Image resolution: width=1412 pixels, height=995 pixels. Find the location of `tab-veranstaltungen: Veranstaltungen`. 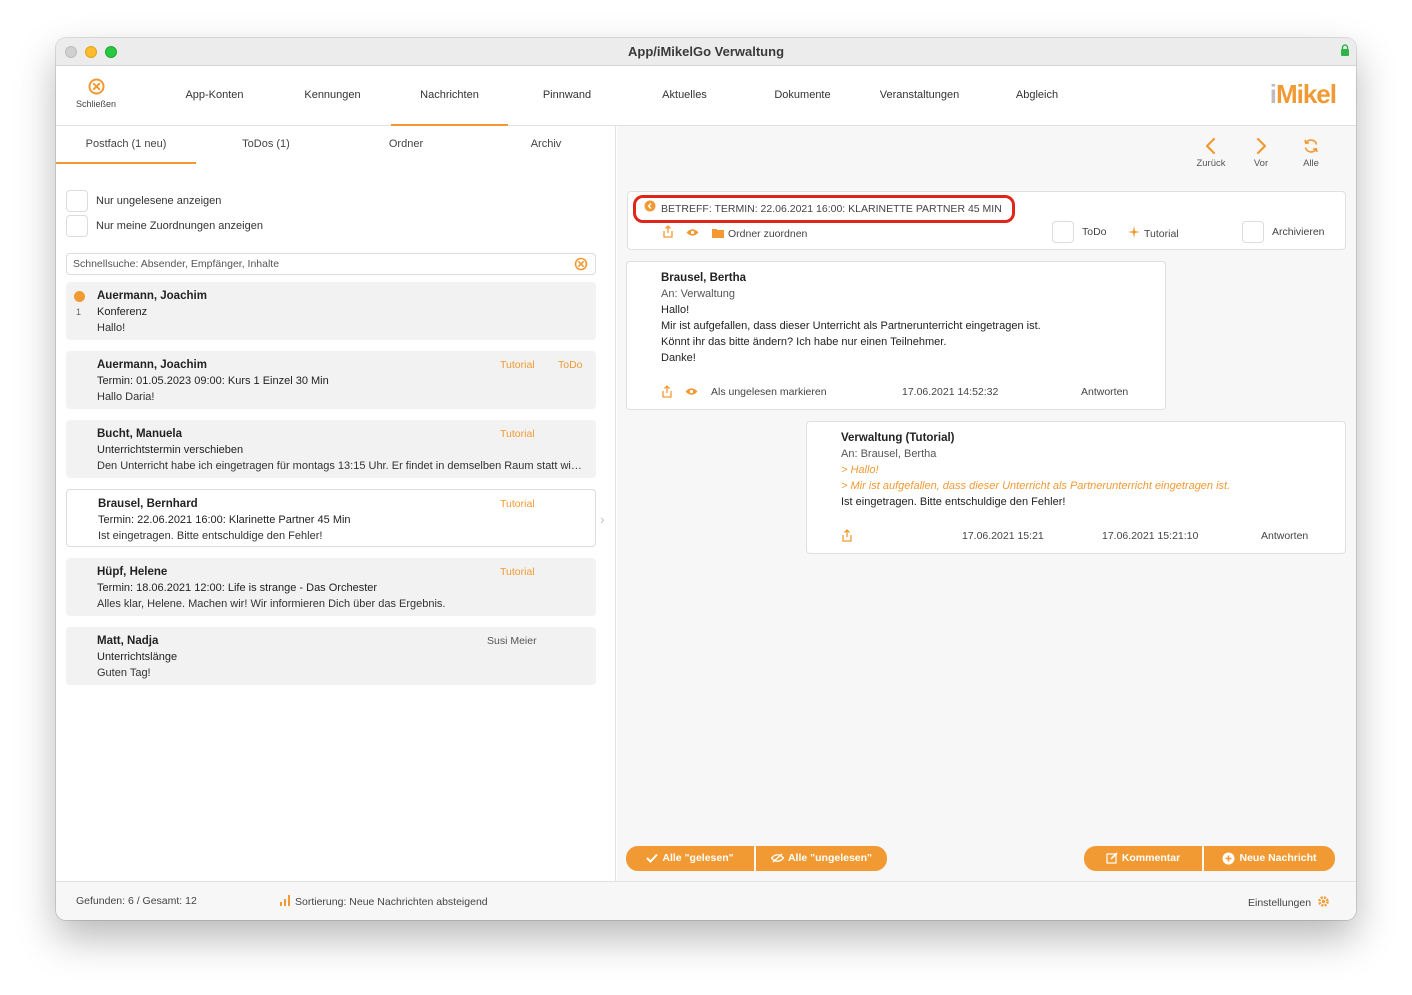

tab-veranstaltungen: Veranstaltungen is located at coordinates (919, 96).